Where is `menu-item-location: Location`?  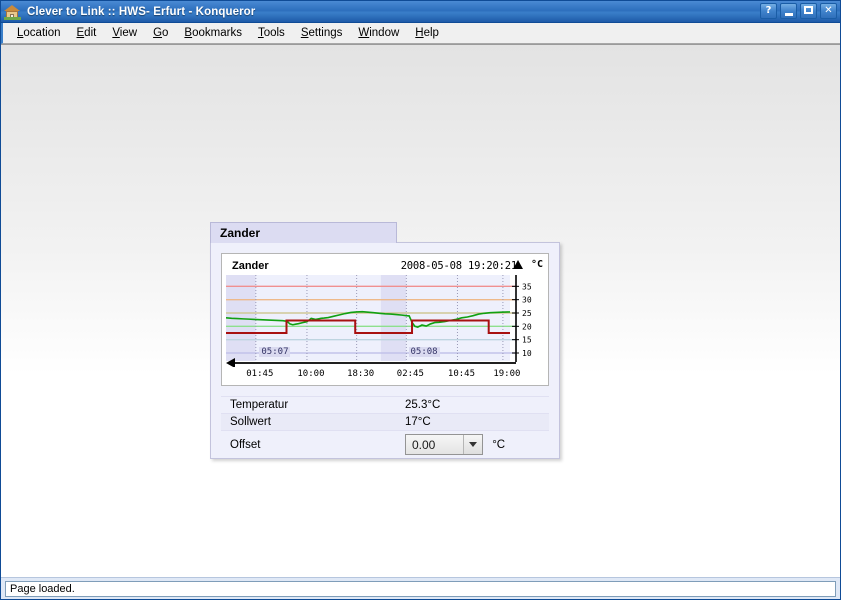 menu-item-location: Location is located at coordinates (39, 33).